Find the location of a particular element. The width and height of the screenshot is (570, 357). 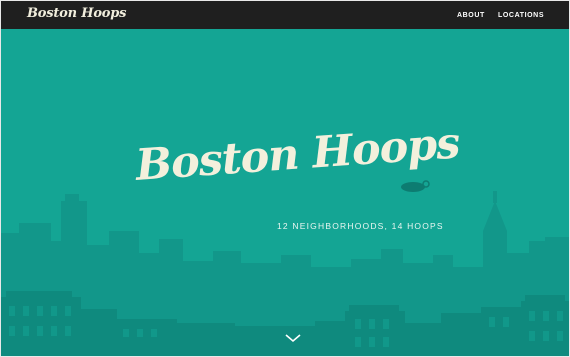

top-navbar: Boston Hoops ABOUT LOCATIONS is located at coordinates (285, 15).